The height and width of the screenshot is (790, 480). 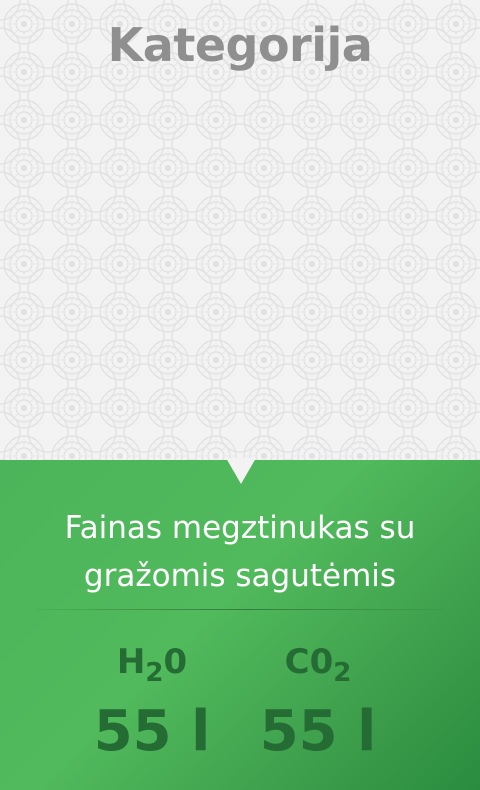 I want to click on product-title: Fainas megztinukas su gražomis sagutėmis, so click(x=240, y=552).